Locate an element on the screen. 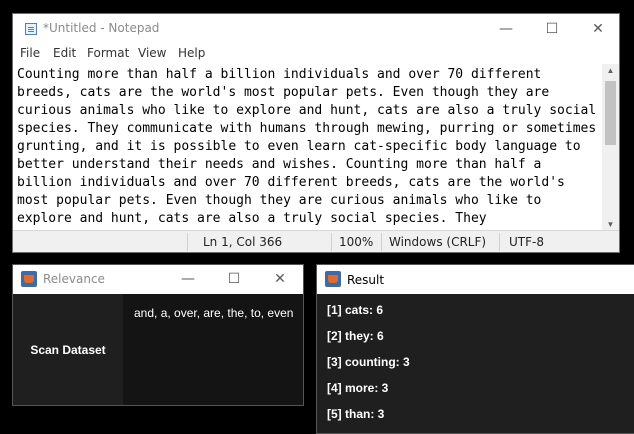 The height and width of the screenshot is (434, 634). notepad-title-bar: *Untitled - Notepad — ☐ ✕ is located at coordinates (316, 29).